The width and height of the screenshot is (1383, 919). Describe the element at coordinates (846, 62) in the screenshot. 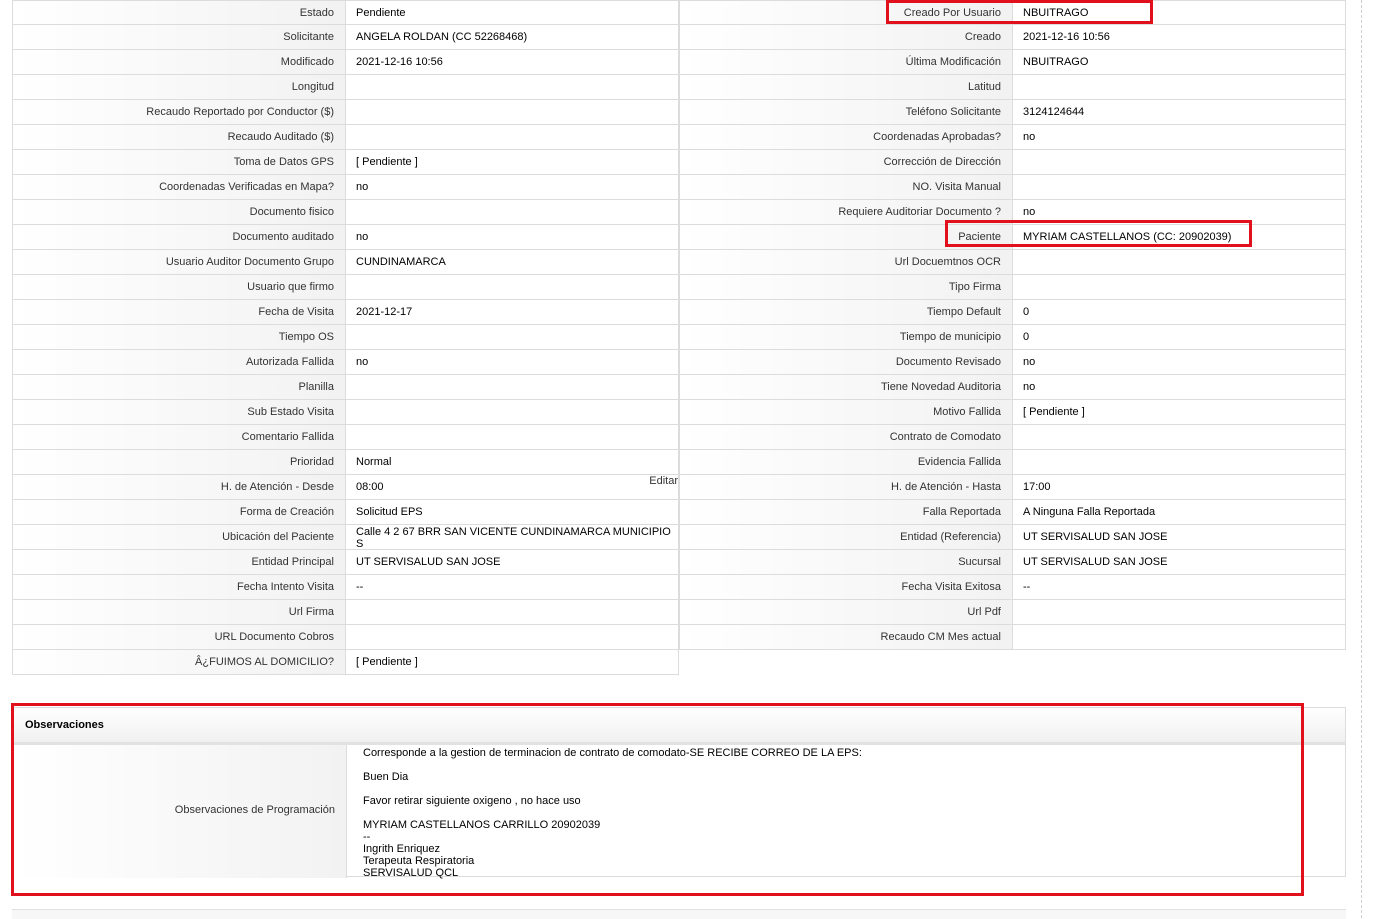

I see `field-label: Última Modificación` at that location.